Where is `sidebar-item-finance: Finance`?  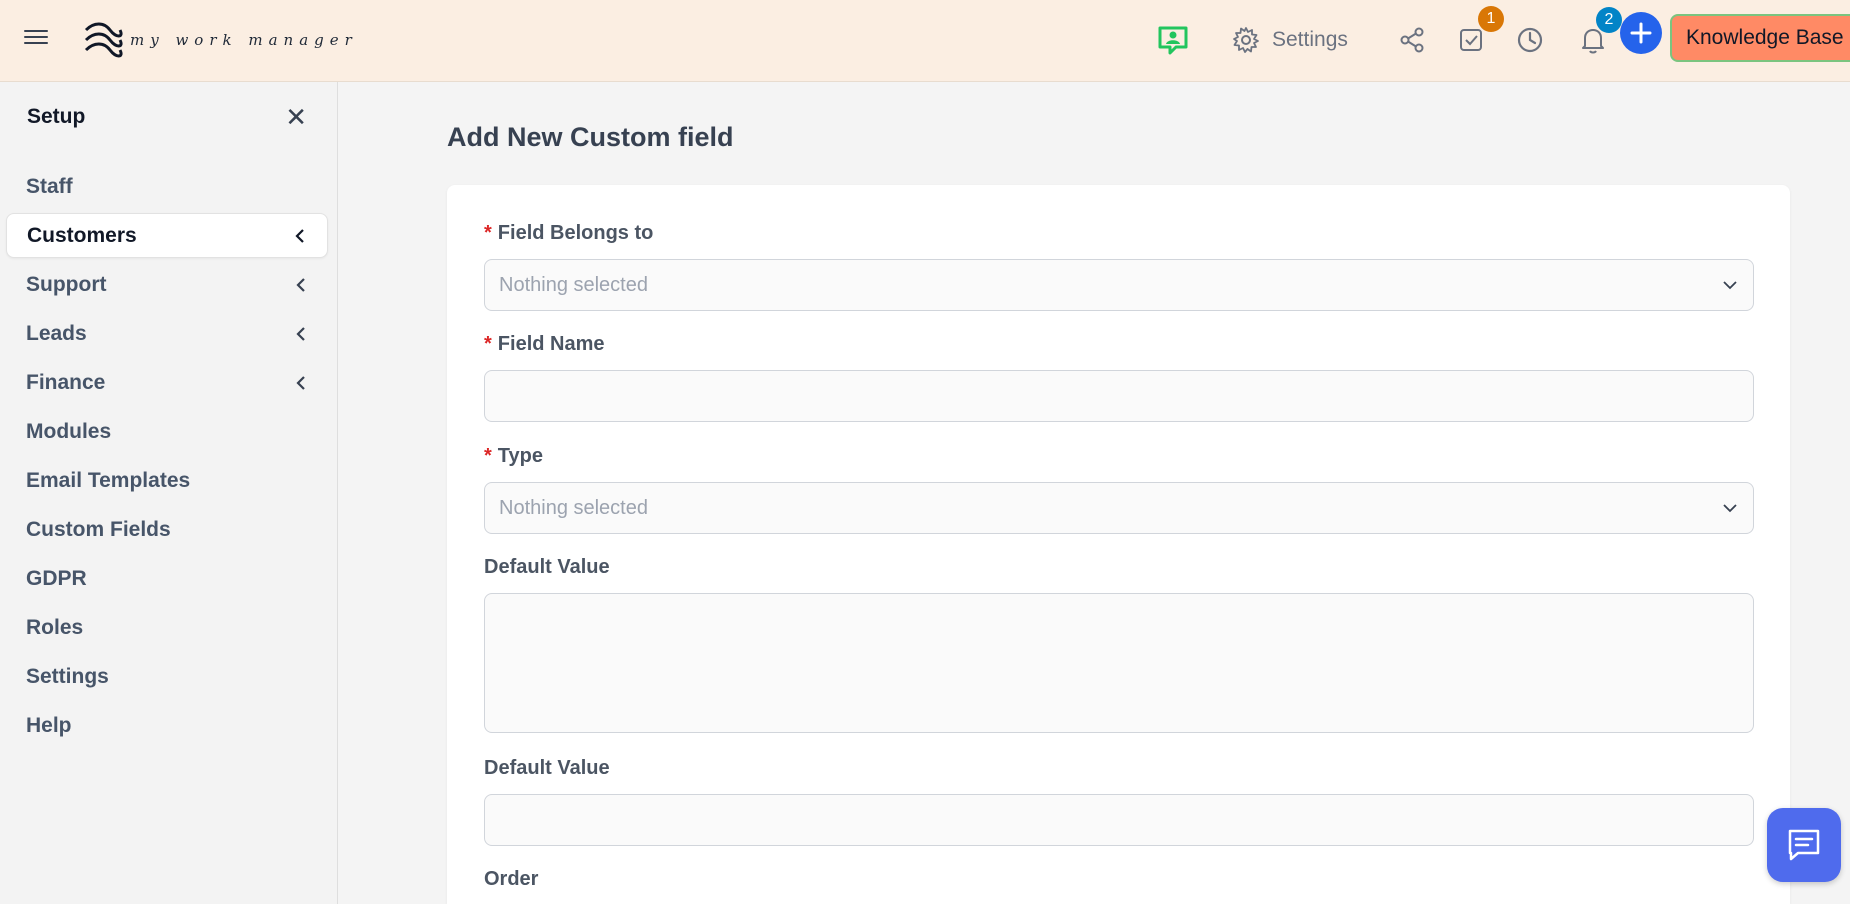 sidebar-item-finance: Finance is located at coordinates (167, 382).